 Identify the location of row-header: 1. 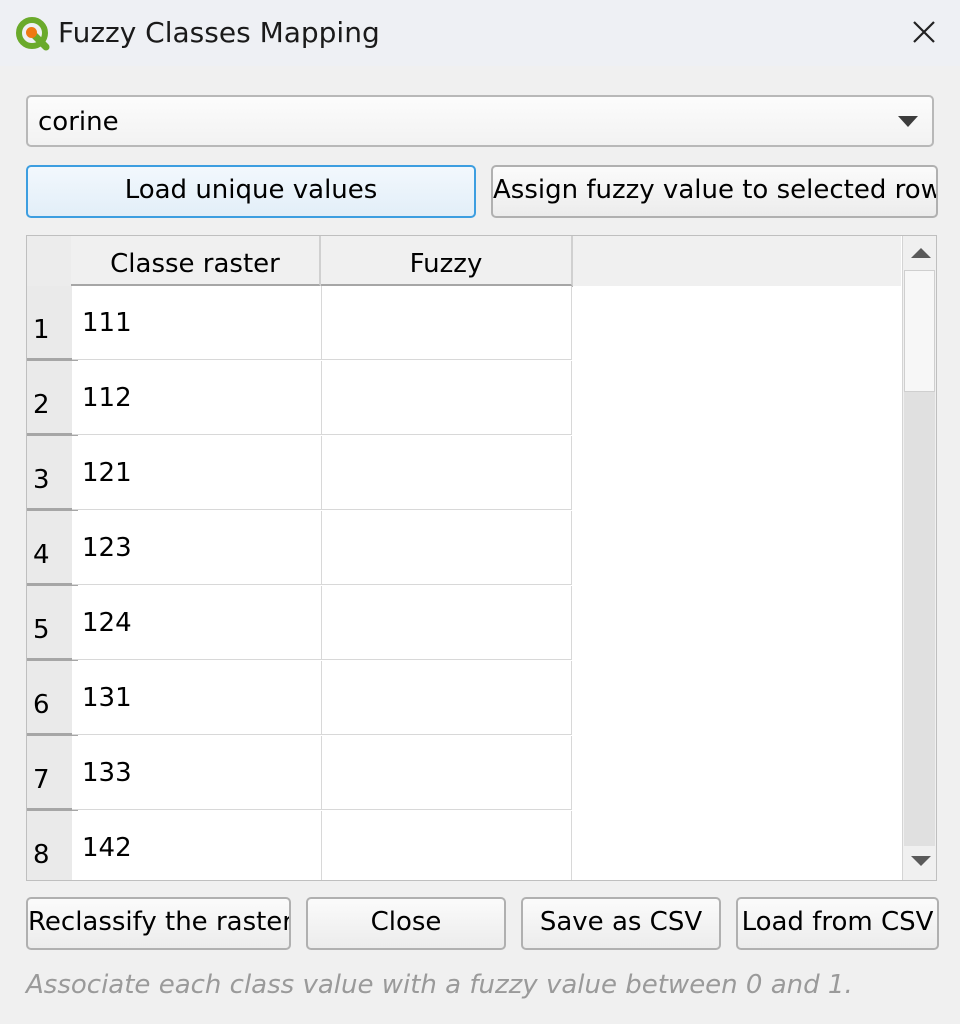
(52, 323).